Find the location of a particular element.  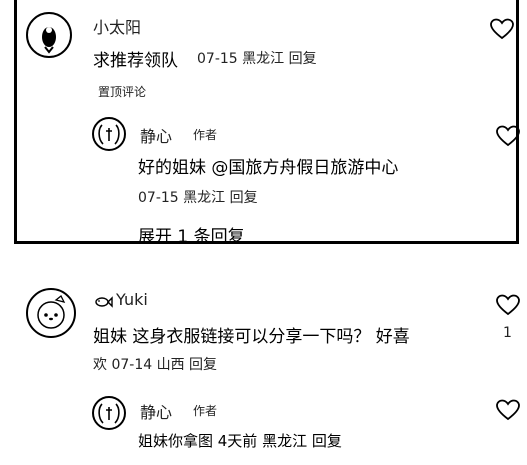

comment-meta: 07-15 黑龙江 回复 is located at coordinates (257, 59).